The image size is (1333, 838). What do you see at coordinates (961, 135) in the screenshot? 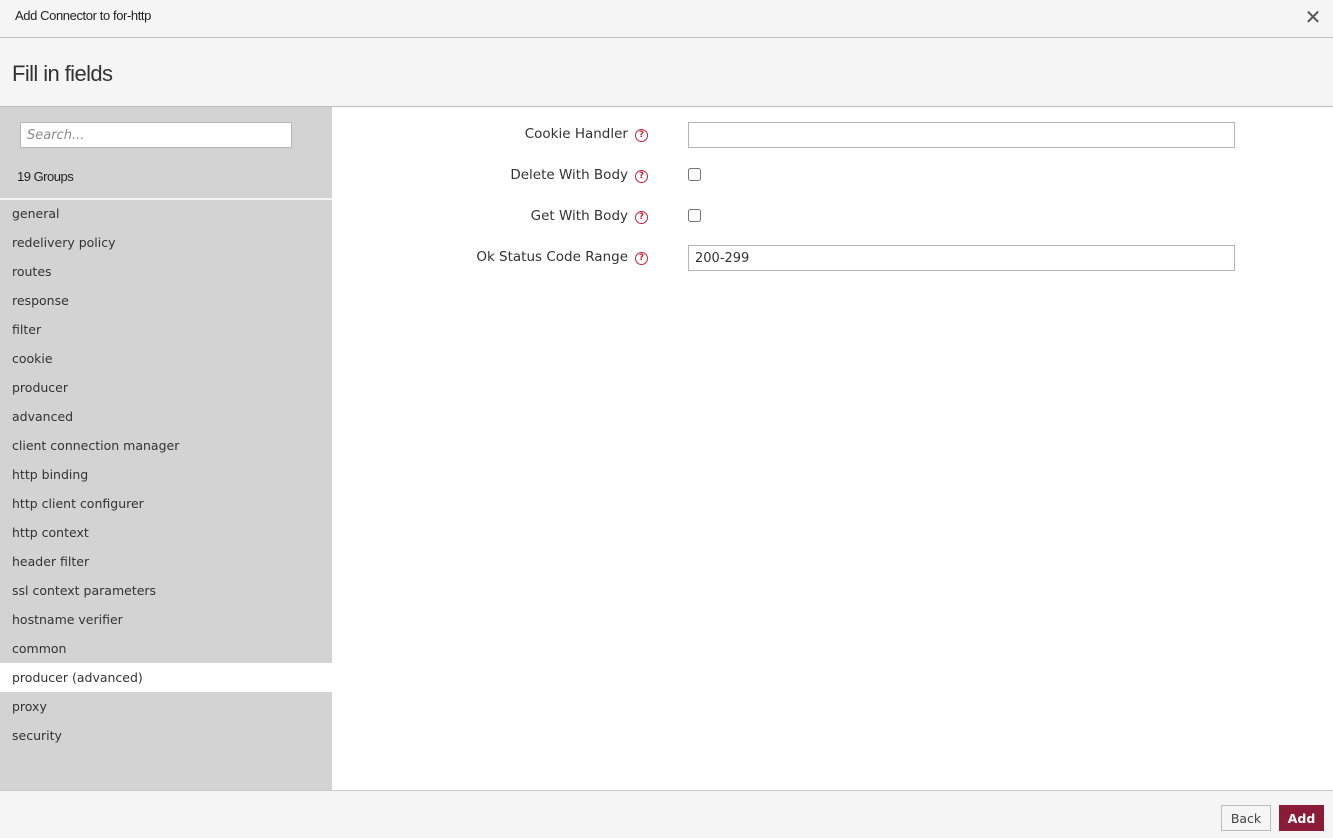
I see `cookie-handler-input` at bounding box center [961, 135].